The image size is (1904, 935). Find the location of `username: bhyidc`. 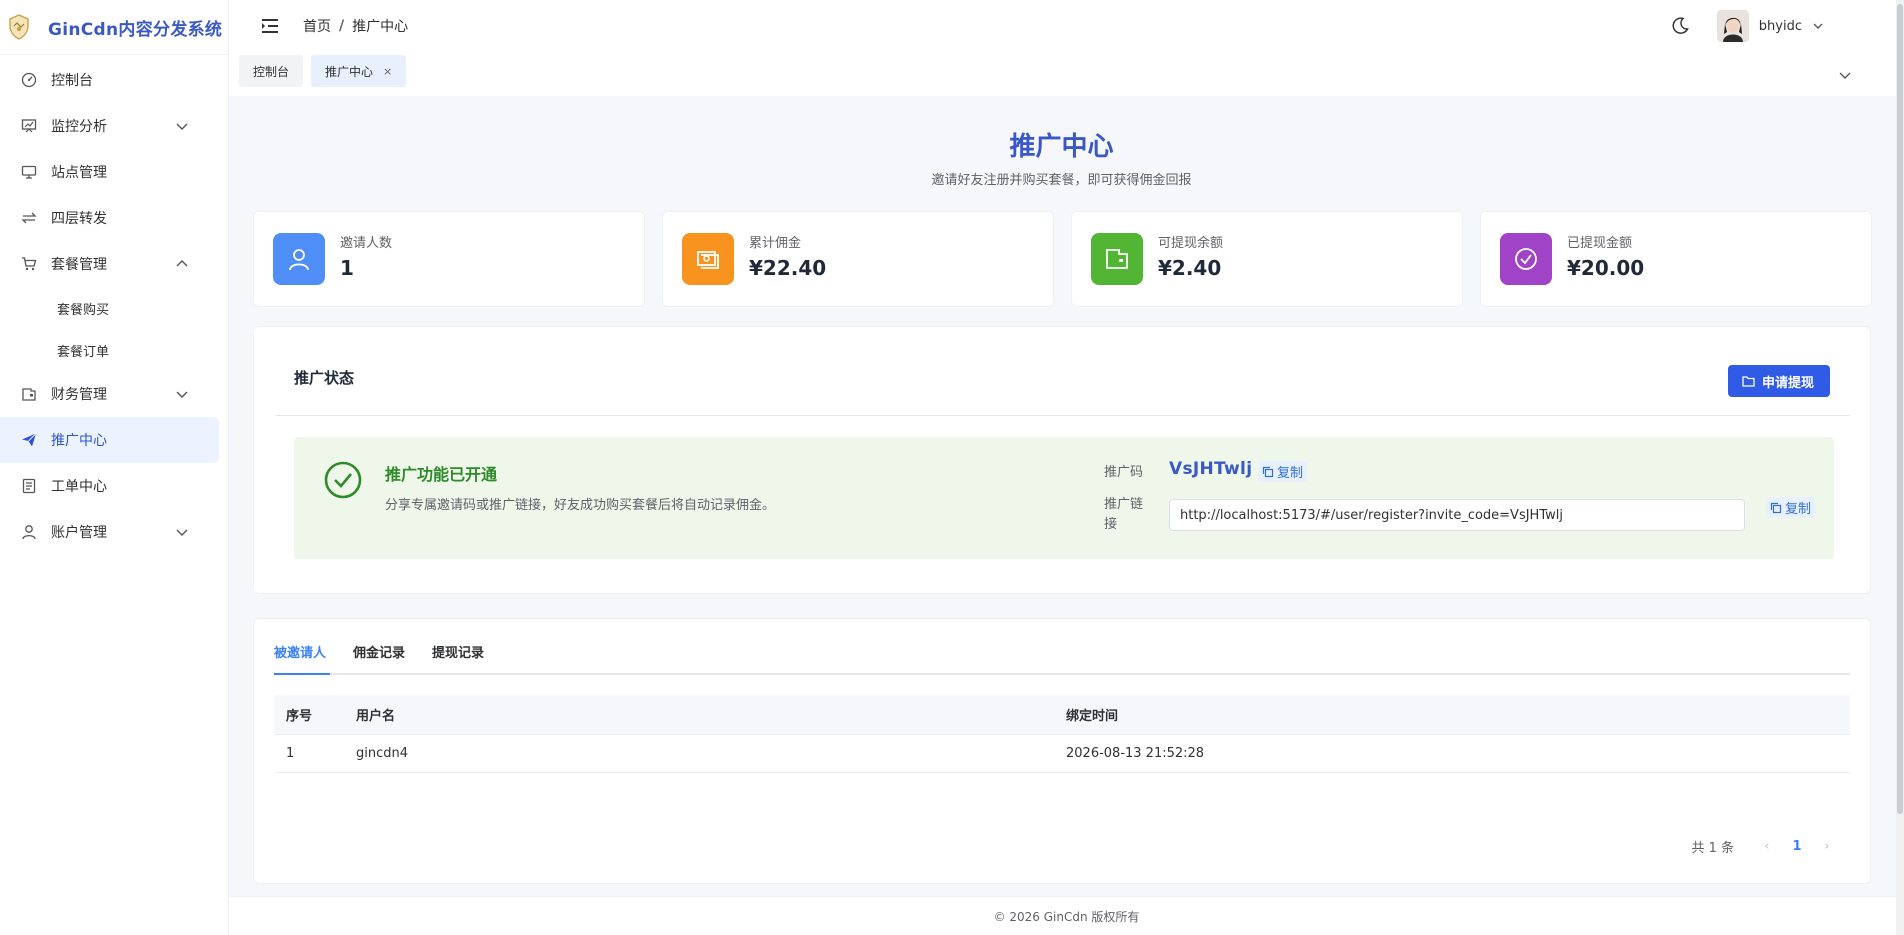

username: bhyidc is located at coordinates (1780, 26).